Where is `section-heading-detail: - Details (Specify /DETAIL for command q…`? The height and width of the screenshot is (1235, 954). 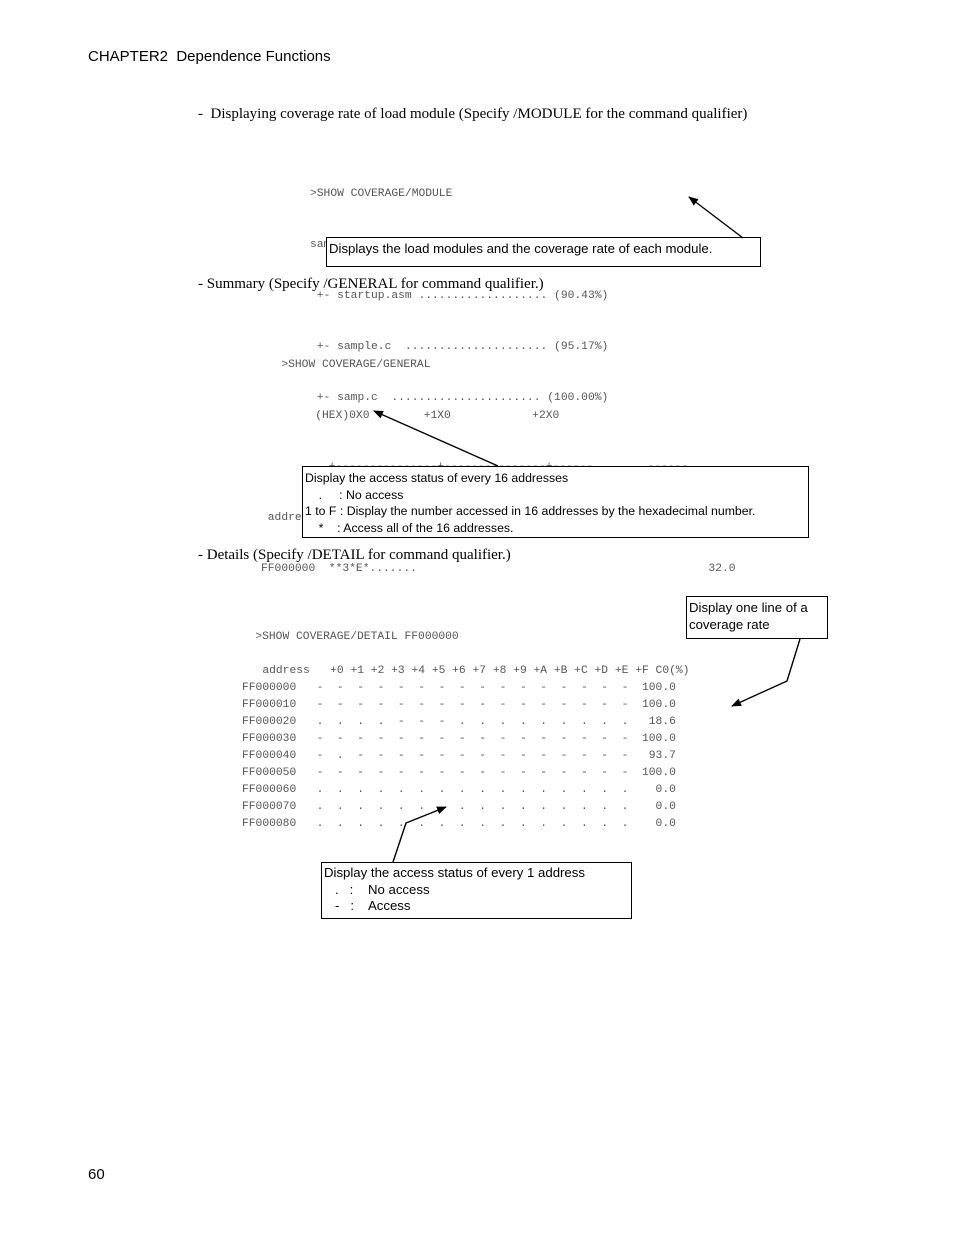 section-heading-detail: - Details (Specify /DETAIL for command q… is located at coordinates (354, 555).